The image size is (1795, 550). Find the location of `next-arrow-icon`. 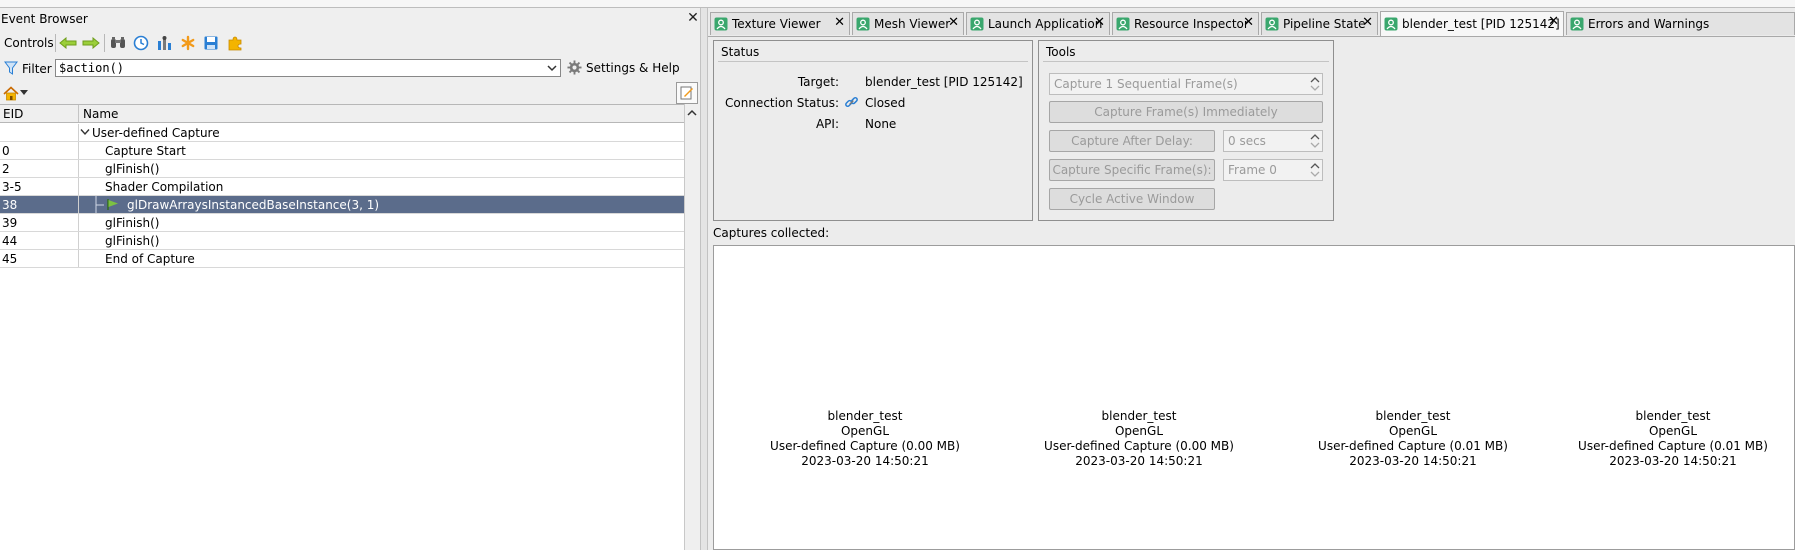

next-arrow-icon is located at coordinates (91, 43).